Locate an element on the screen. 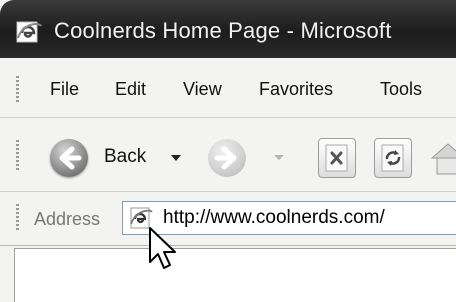 Image resolution: width=456 pixels, height=302 pixels. menu-tools: Tools is located at coordinates (401, 89).